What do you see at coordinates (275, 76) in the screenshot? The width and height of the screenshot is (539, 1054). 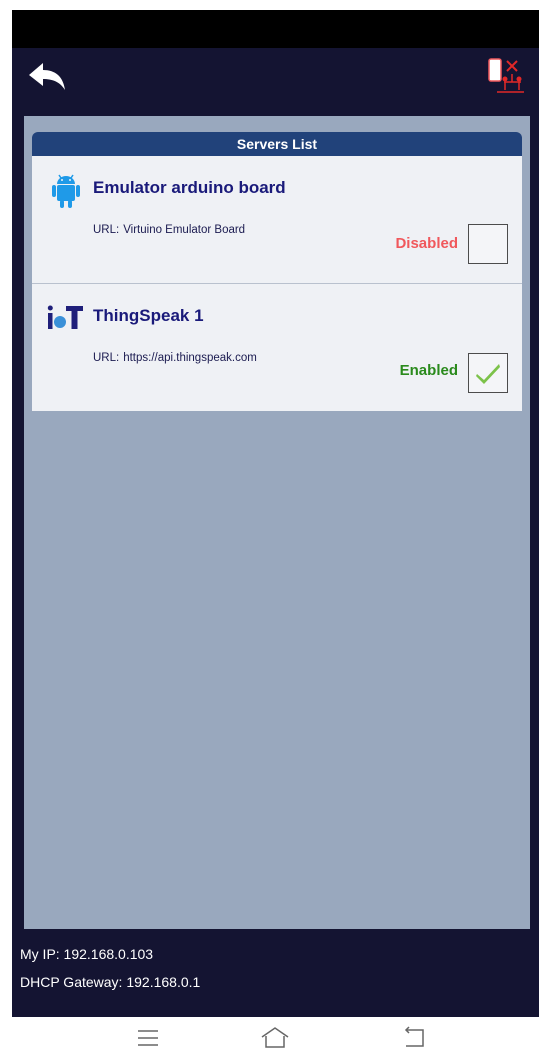 I see `toolbar` at bounding box center [275, 76].